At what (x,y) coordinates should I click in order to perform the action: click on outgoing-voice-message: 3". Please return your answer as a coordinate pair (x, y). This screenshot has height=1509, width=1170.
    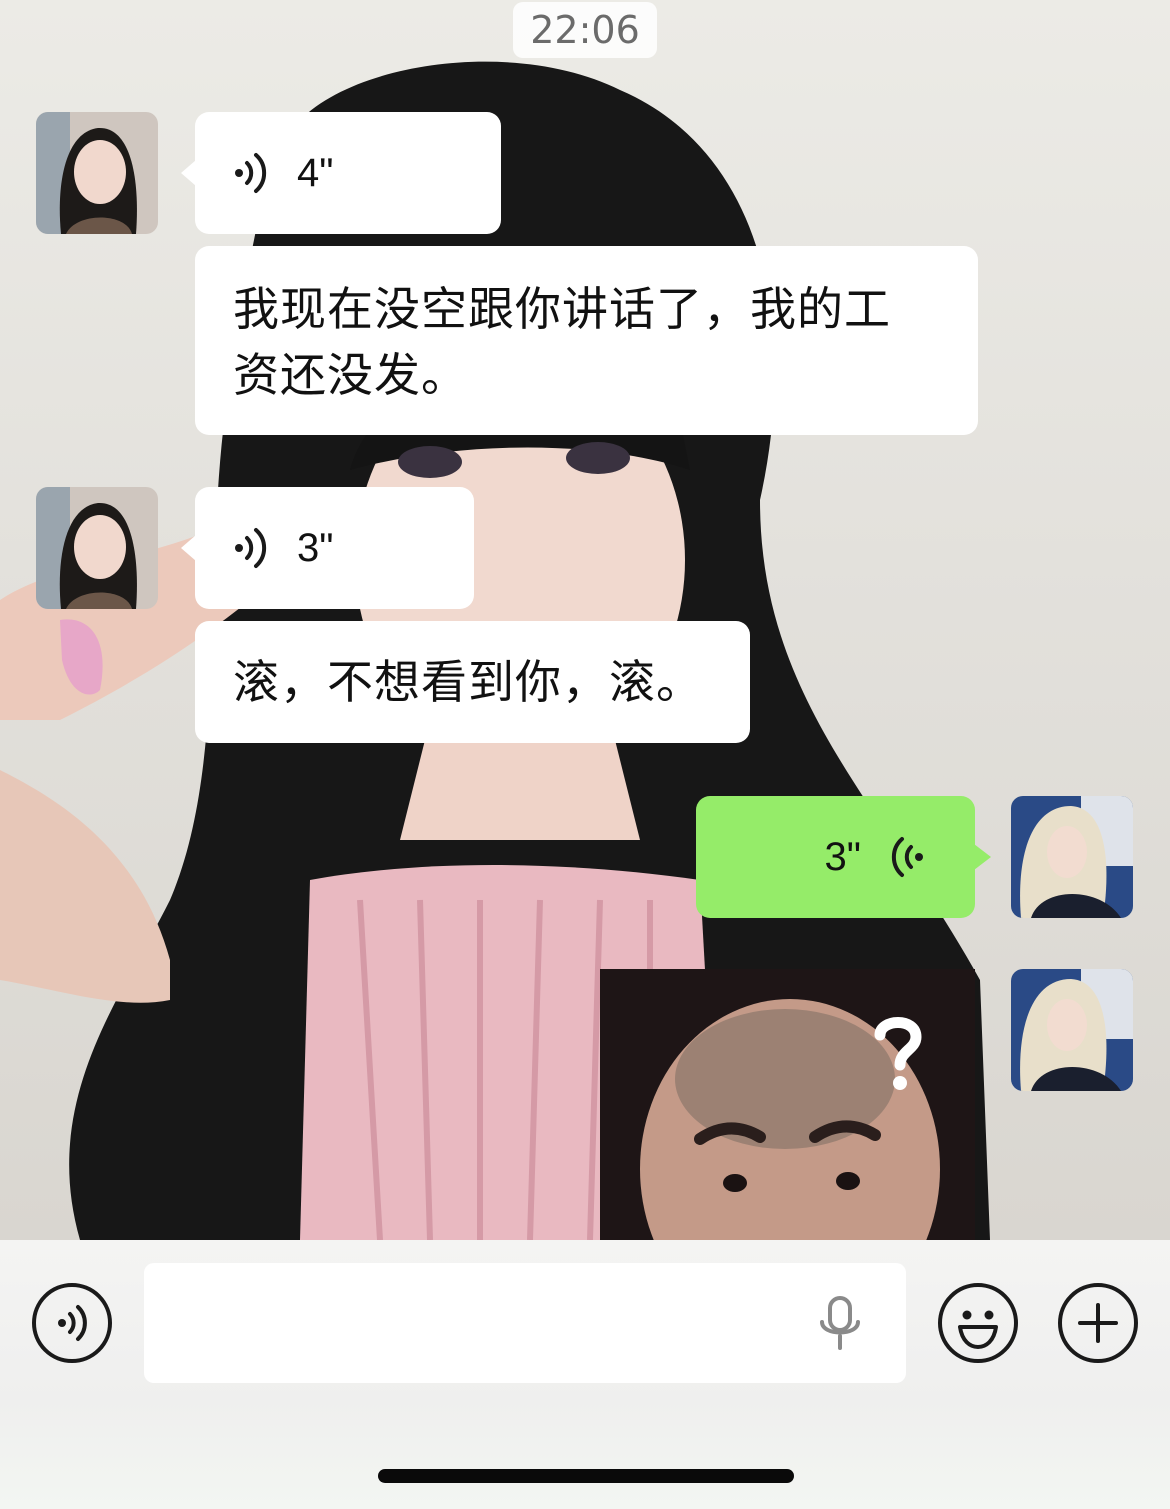
    Looking at the image, I should click on (843, 857).